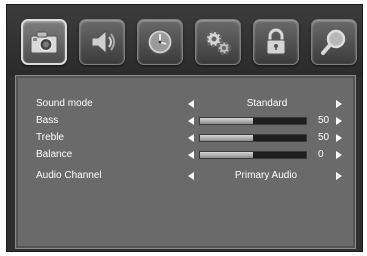 The width and height of the screenshot is (367, 256). I want to click on clock-icon, so click(160, 42).